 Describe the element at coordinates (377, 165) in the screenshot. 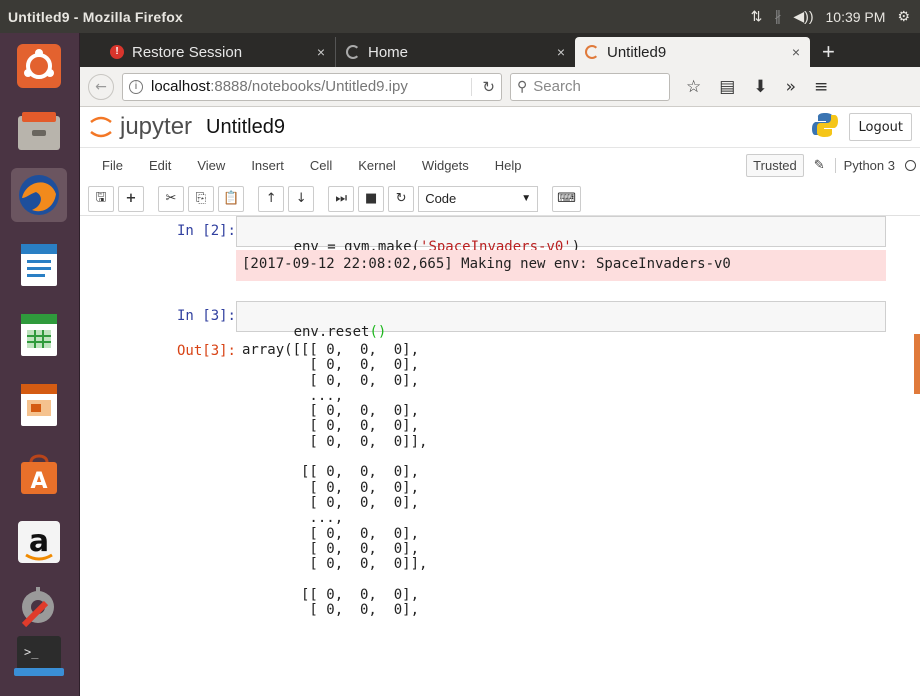

I see `menu-kernel: Kernel` at that location.